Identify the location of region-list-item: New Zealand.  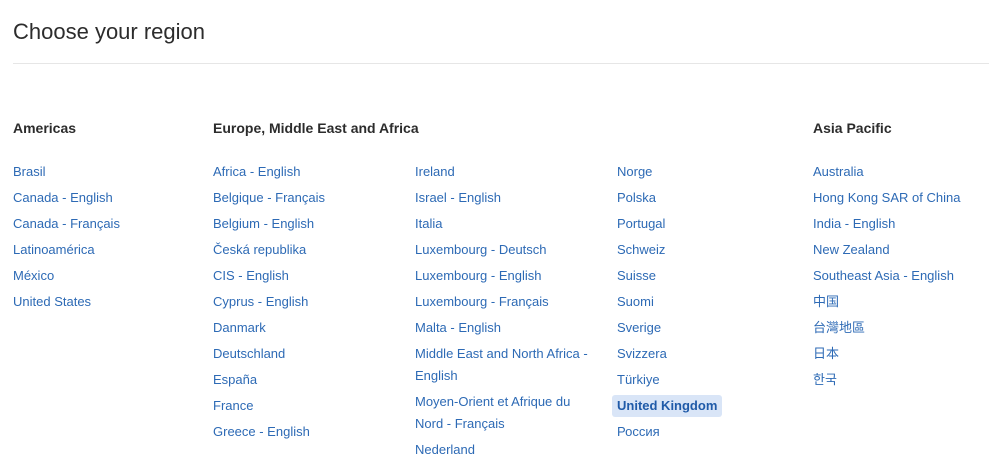
(898, 252).